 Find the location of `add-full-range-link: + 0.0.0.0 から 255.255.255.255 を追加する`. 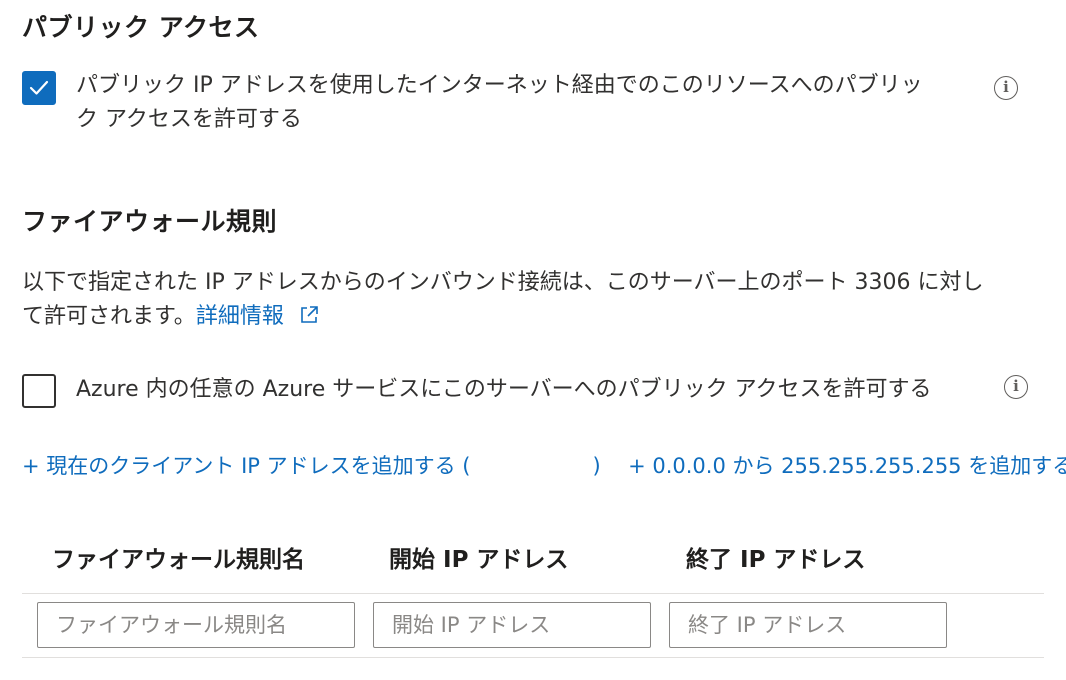

add-full-range-link: + 0.0.0.0 から 255.255.255.255 を追加する is located at coordinates (847, 466).